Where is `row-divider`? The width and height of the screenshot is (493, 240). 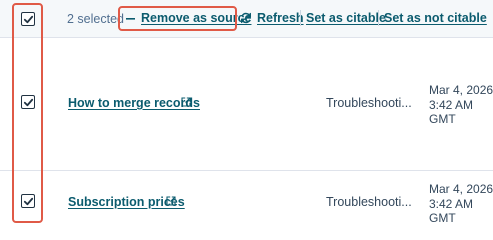
row-divider is located at coordinates (246, 170).